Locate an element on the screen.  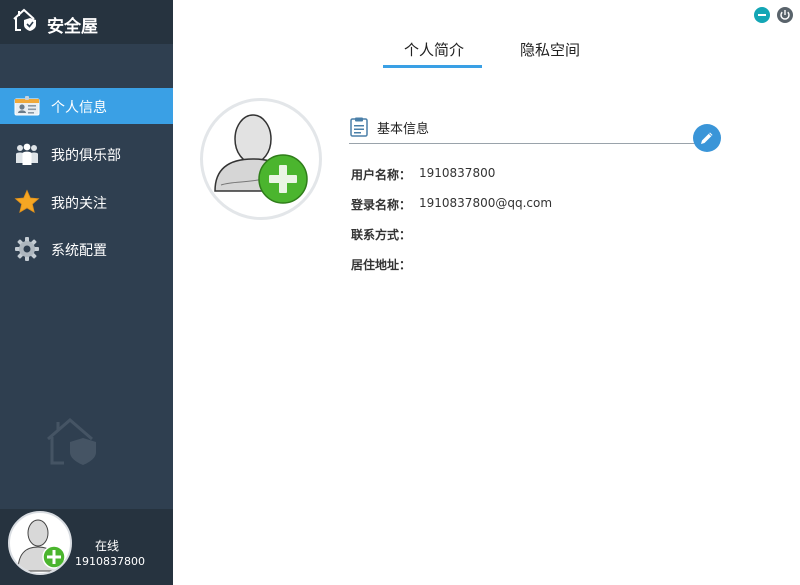
contact-label: 联系方式： is located at coordinates (381, 235).